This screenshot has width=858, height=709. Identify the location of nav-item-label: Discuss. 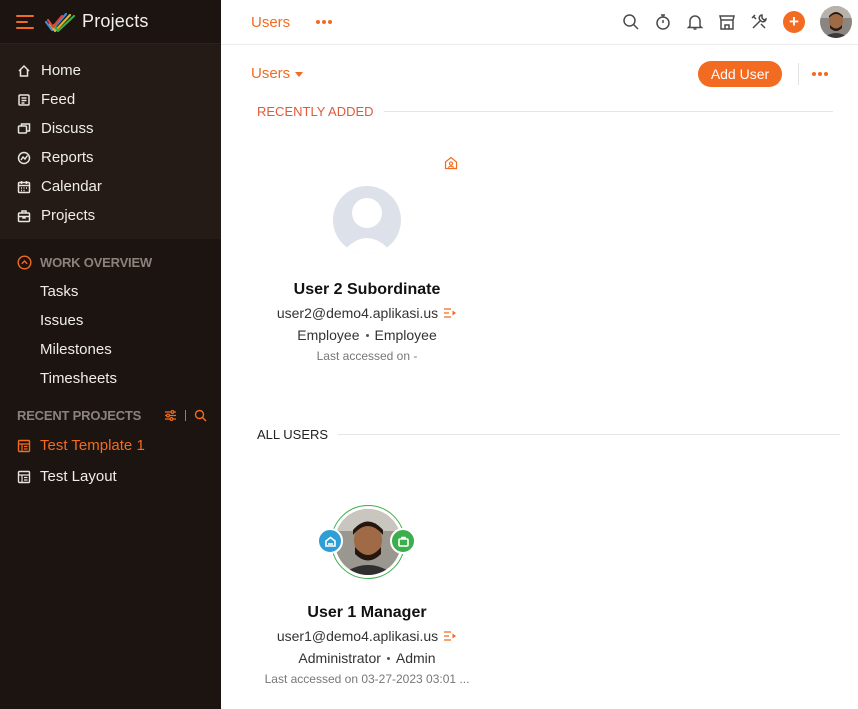
(67, 128).